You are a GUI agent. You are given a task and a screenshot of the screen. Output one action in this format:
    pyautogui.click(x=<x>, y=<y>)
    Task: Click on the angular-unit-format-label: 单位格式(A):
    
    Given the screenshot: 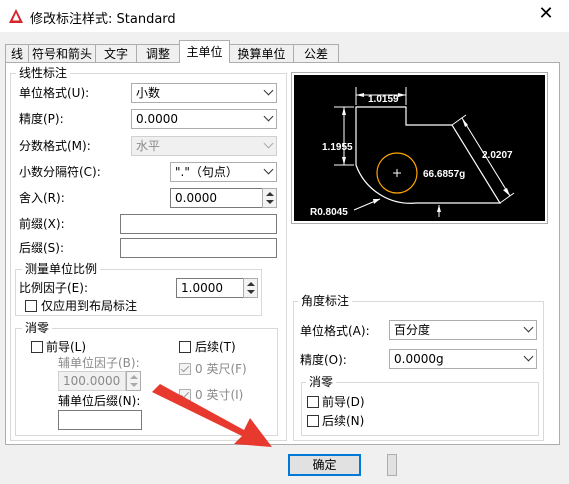 What is the action you would take?
    pyautogui.click(x=335, y=331)
    